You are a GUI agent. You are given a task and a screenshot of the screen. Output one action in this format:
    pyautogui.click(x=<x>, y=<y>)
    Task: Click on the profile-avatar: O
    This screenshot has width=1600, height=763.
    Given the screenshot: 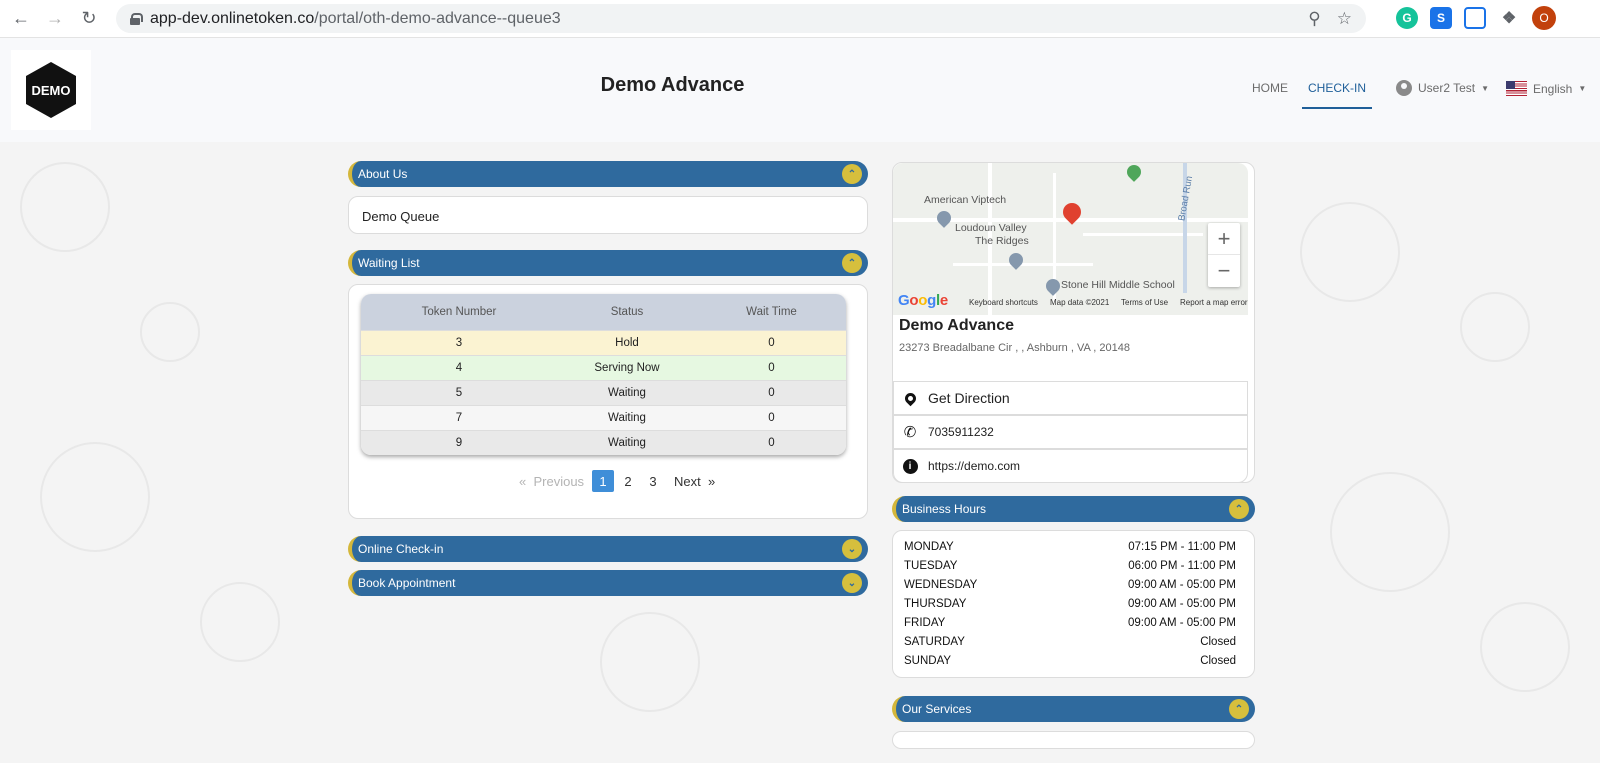 What is the action you would take?
    pyautogui.click(x=1544, y=18)
    